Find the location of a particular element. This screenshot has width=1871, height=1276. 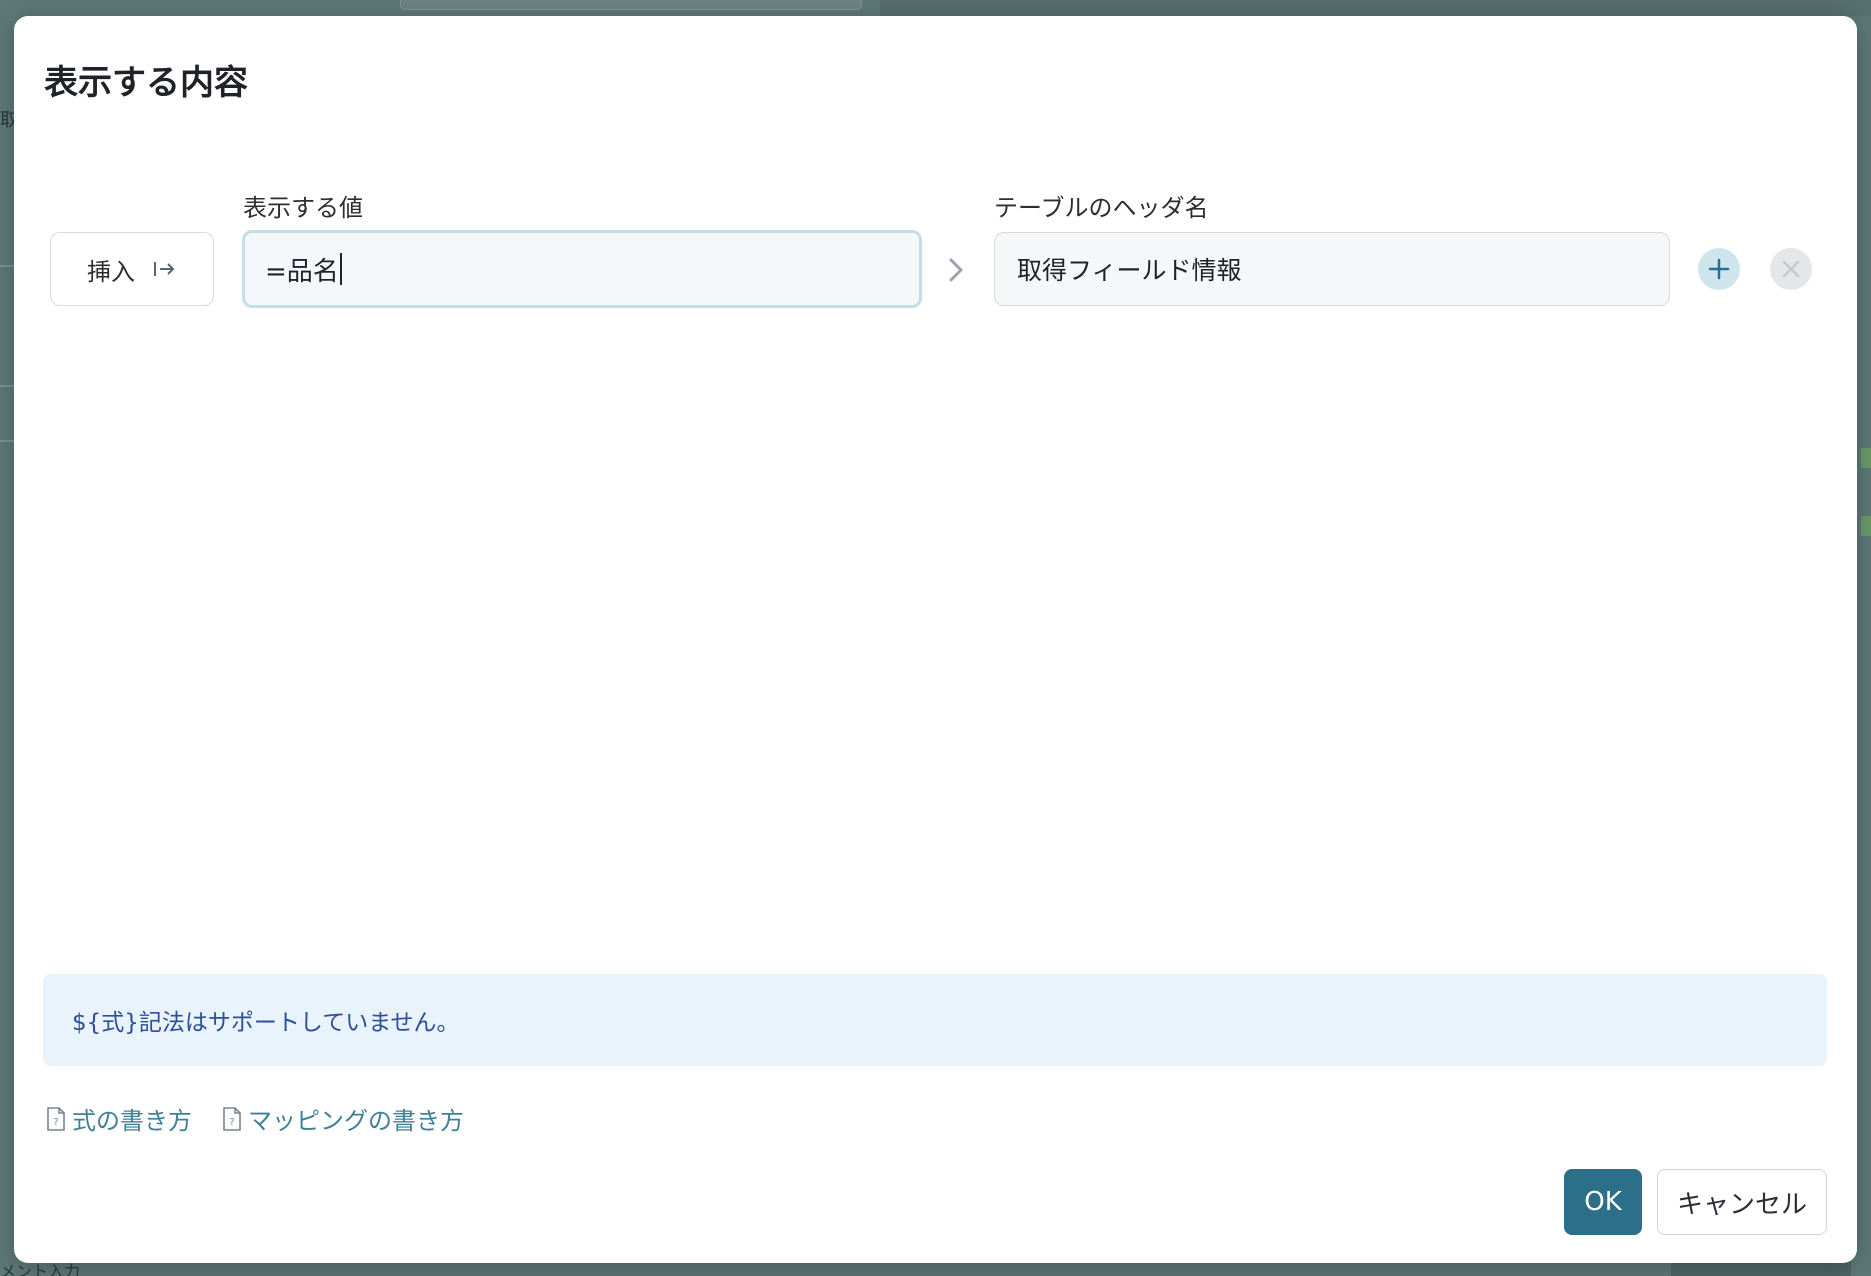

info-message: ${式}記法はサポートしていません。 is located at coordinates (935, 1020).